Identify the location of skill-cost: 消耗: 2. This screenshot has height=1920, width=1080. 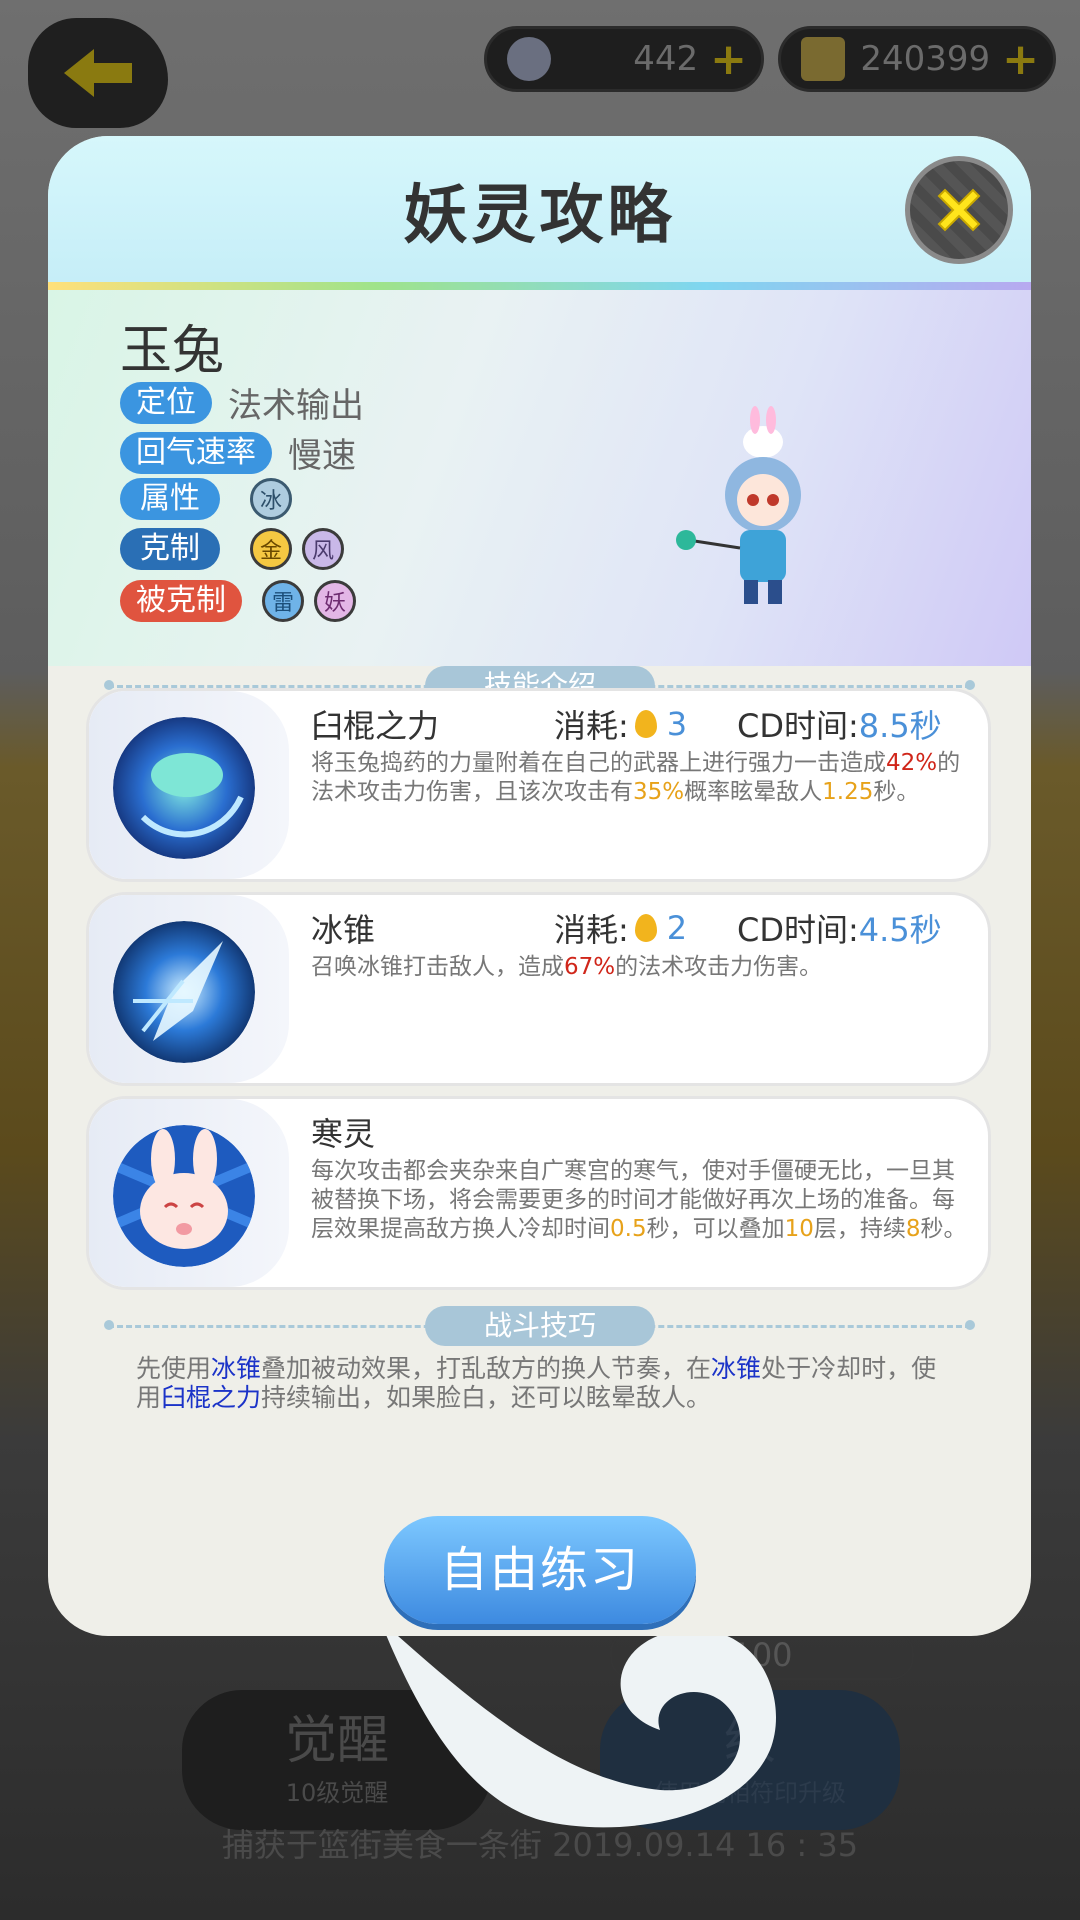
(620, 928).